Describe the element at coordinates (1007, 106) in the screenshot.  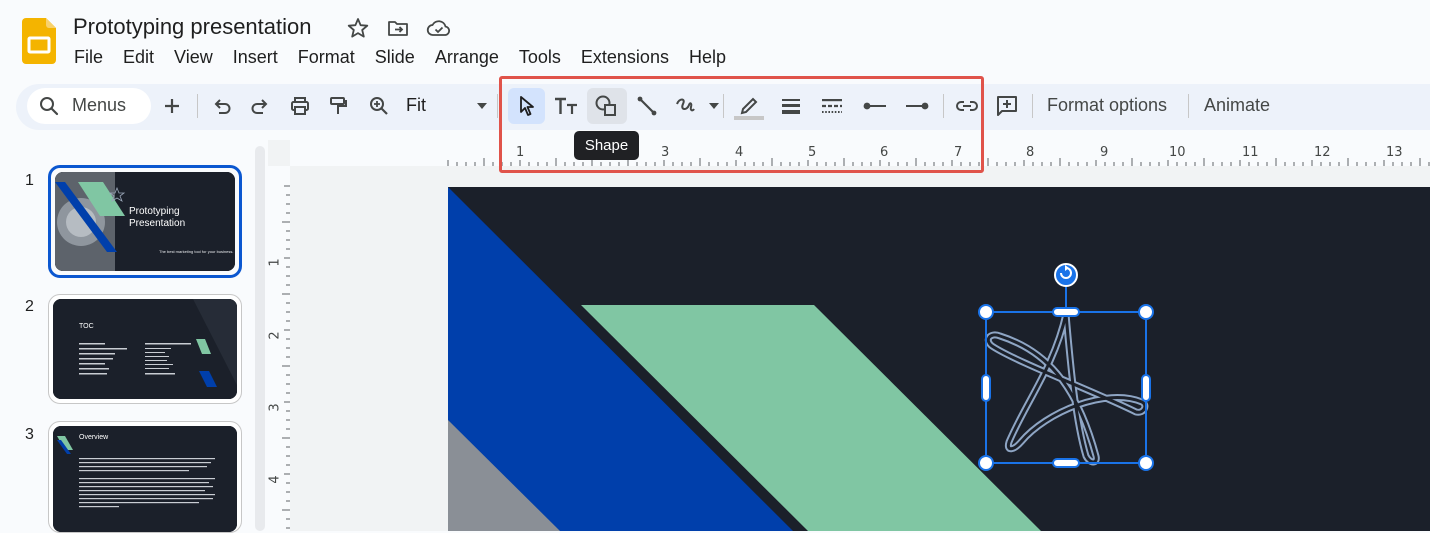
I see `add-comment-icon` at that location.